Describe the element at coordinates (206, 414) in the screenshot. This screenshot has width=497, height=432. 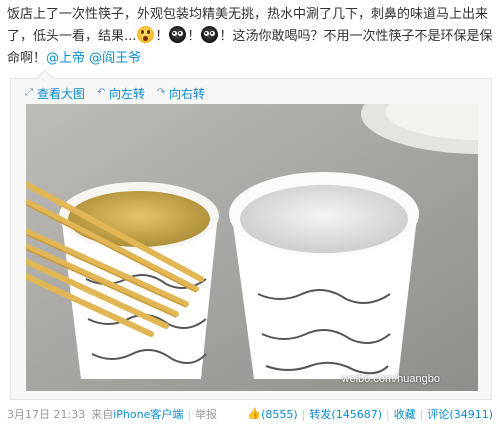
I see `report-link: 举报` at that location.